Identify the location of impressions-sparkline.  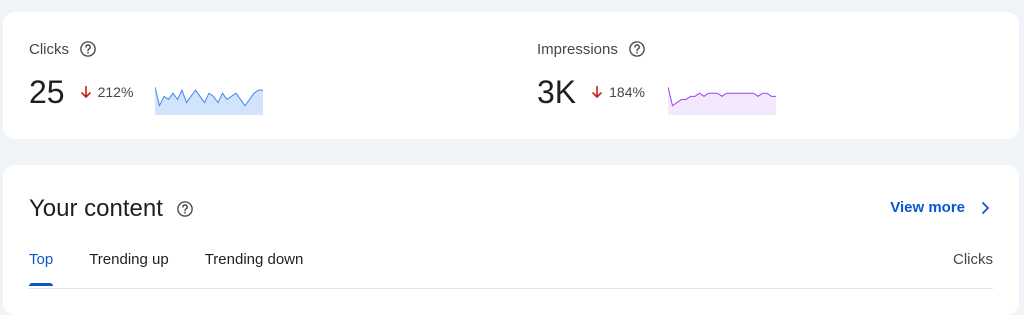
(722, 100).